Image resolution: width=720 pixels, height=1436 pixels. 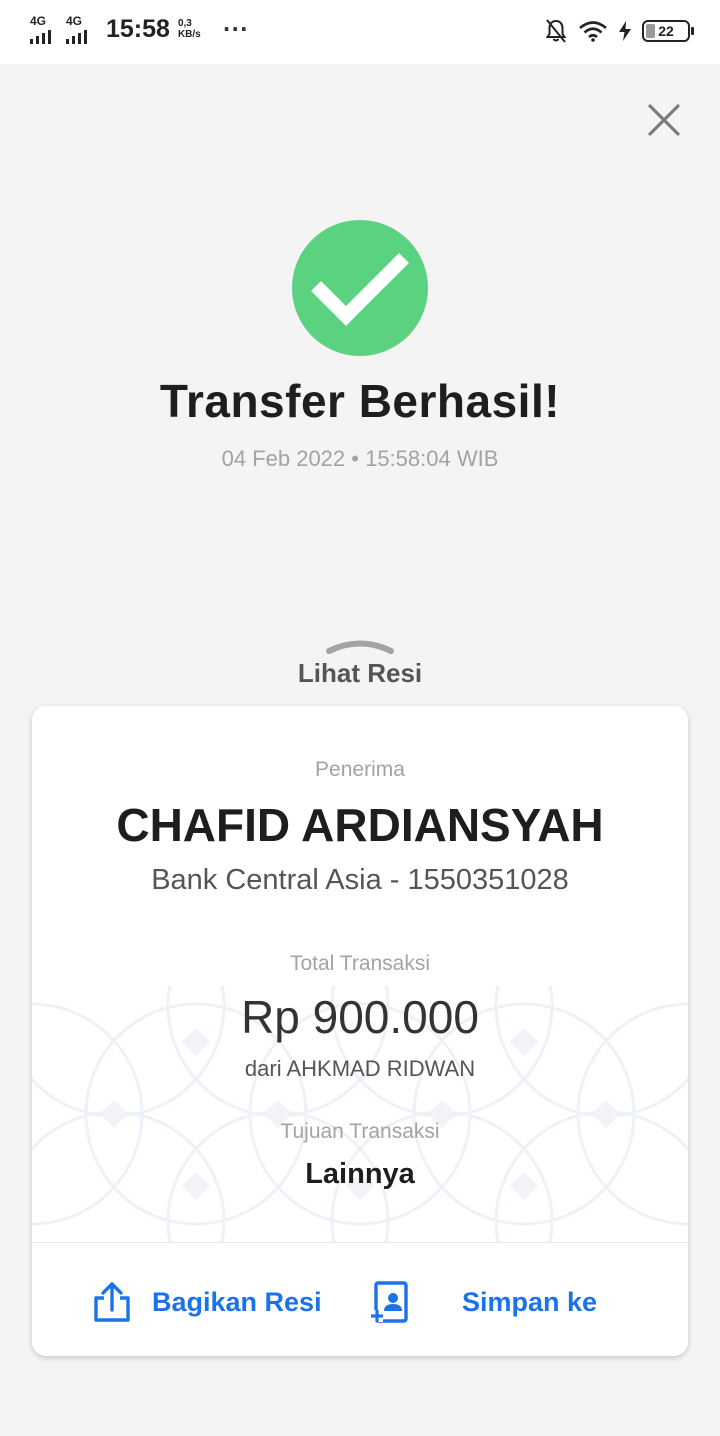 I want to click on status-time: 15:58, so click(x=138, y=28).